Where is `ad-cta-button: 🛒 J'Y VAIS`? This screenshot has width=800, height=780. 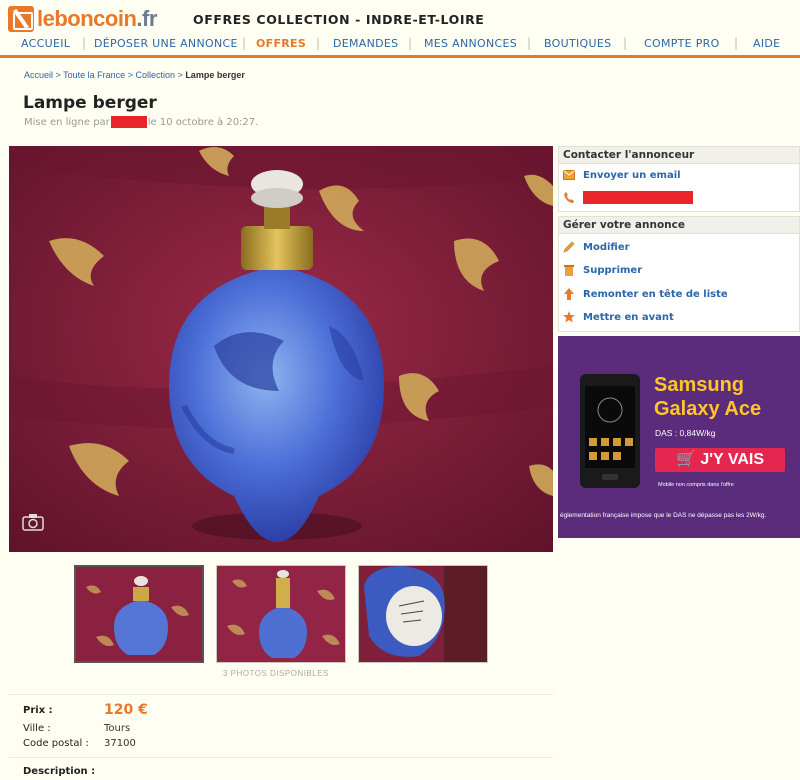 ad-cta-button: 🛒 J'Y VAIS is located at coordinates (720, 460).